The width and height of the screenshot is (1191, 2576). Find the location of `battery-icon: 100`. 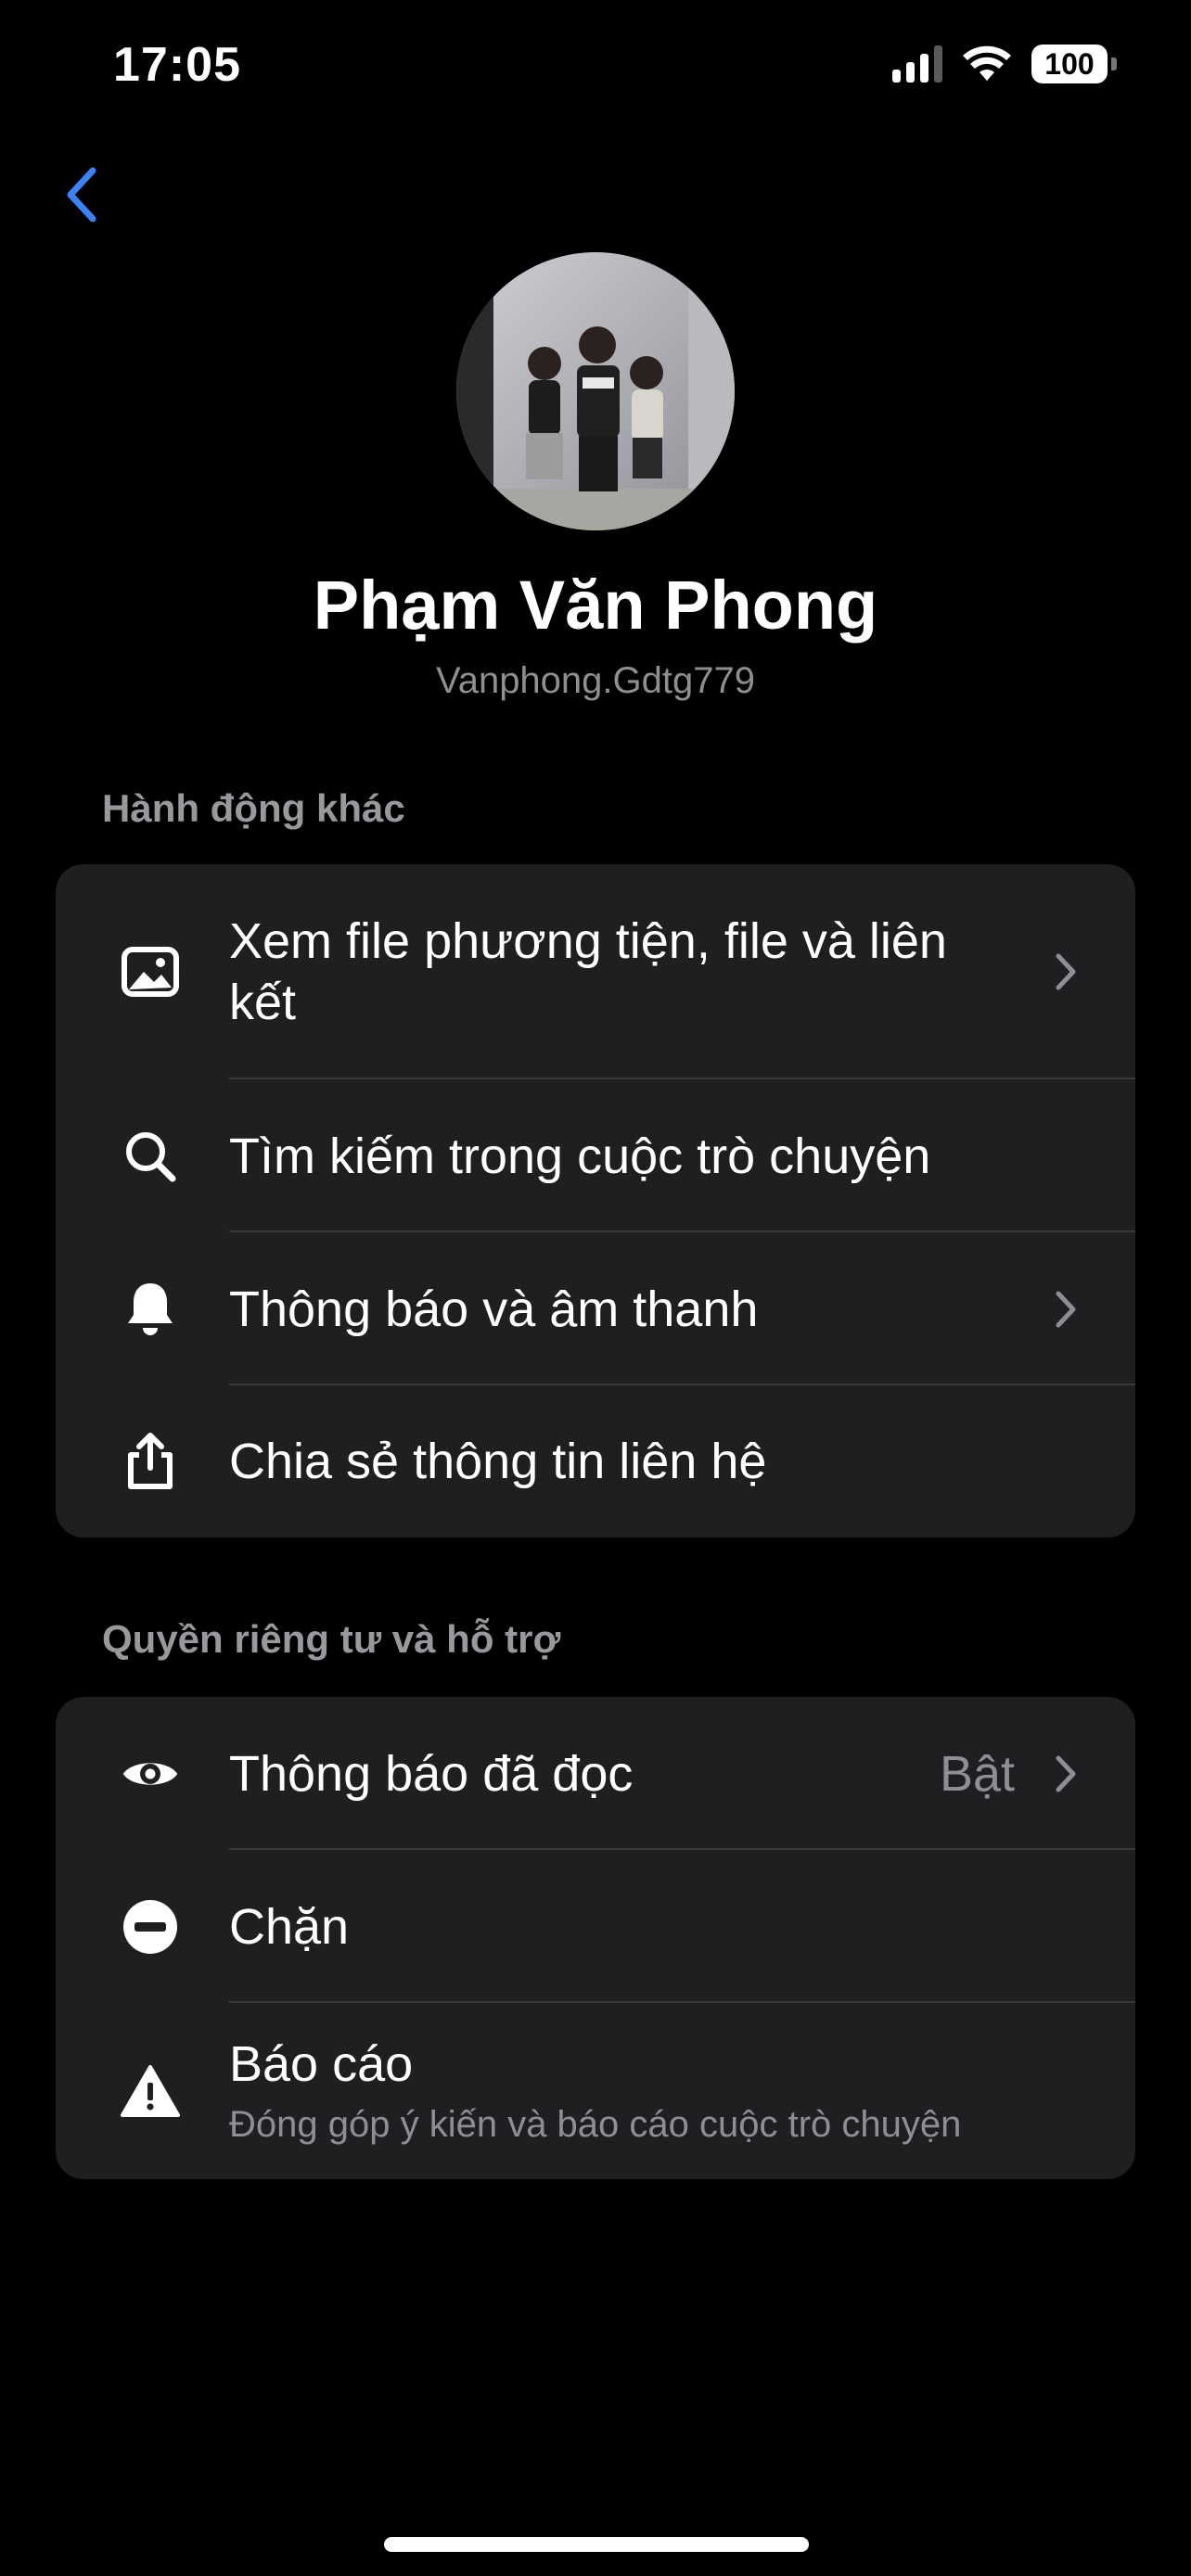

battery-icon: 100 is located at coordinates (1074, 64).